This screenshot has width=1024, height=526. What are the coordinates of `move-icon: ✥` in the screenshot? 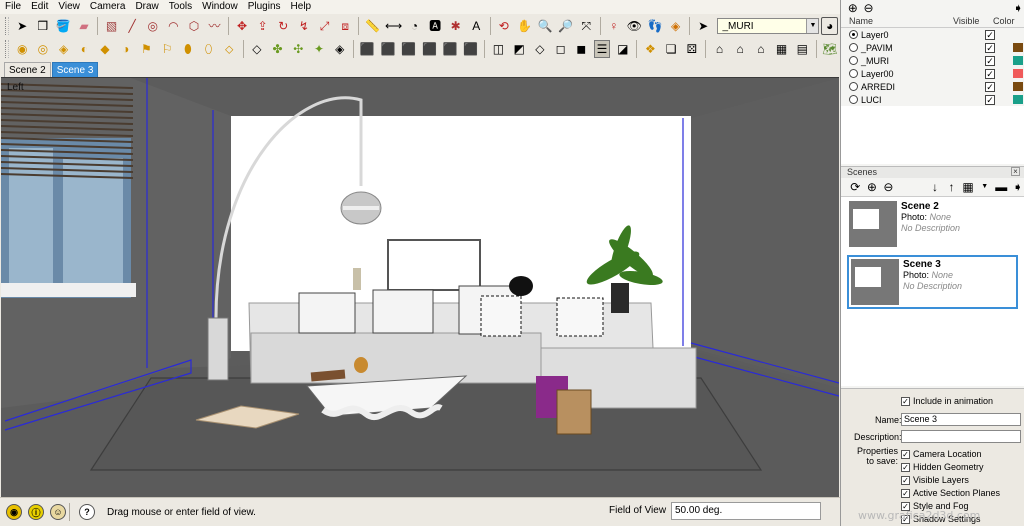 It's located at (242, 26).